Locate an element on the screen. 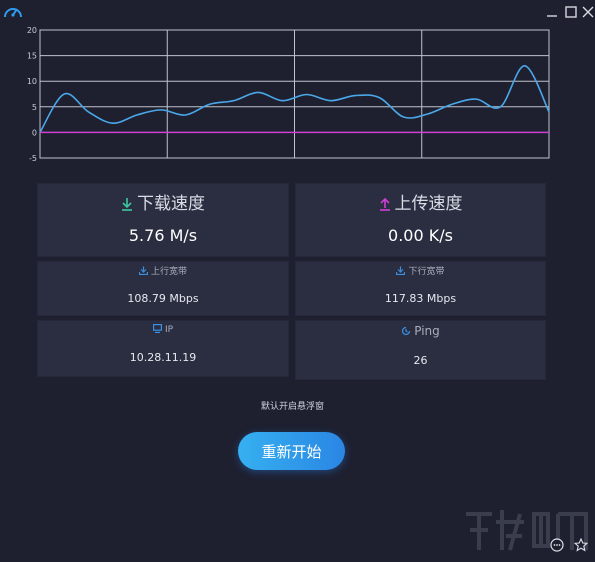 This screenshot has width=595, height=562. dots-circle-icon is located at coordinates (557, 545).